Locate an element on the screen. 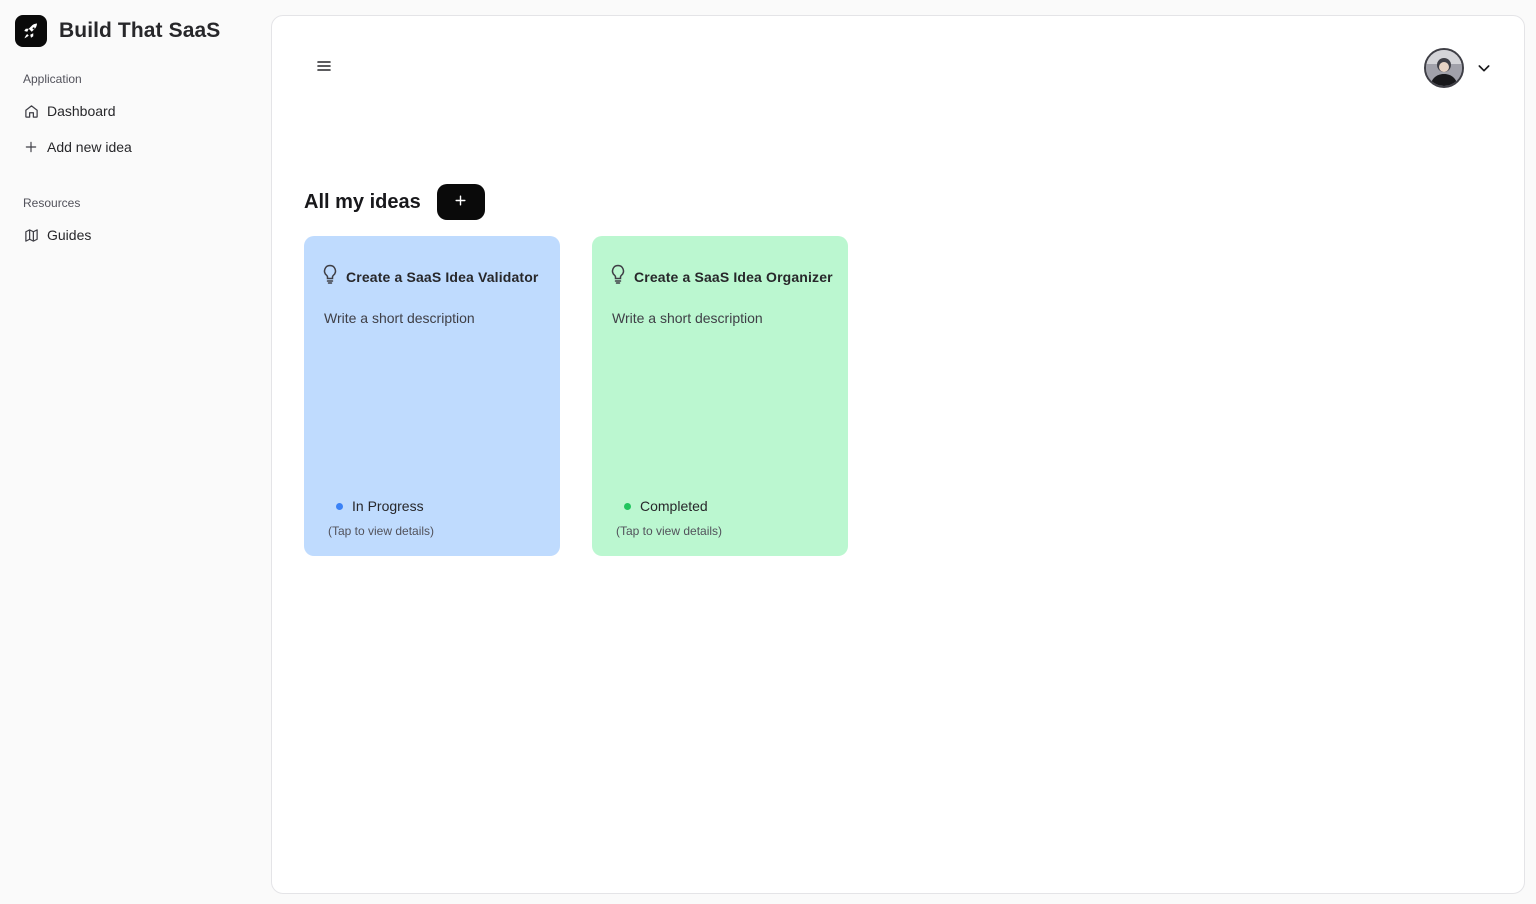  home-icon is located at coordinates (31, 111).